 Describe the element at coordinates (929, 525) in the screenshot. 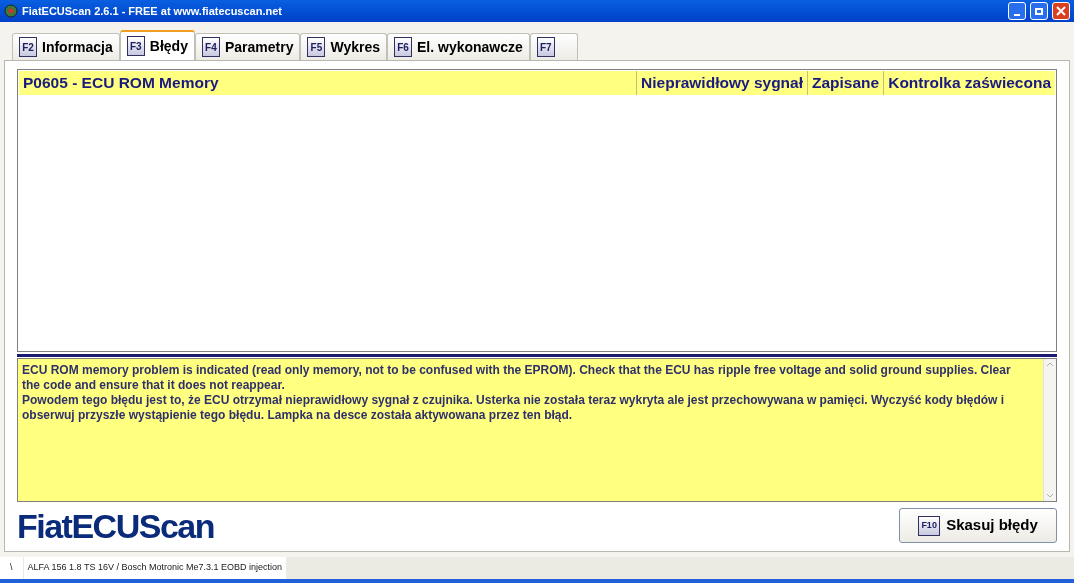

I see `key-badge: F10` at that location.